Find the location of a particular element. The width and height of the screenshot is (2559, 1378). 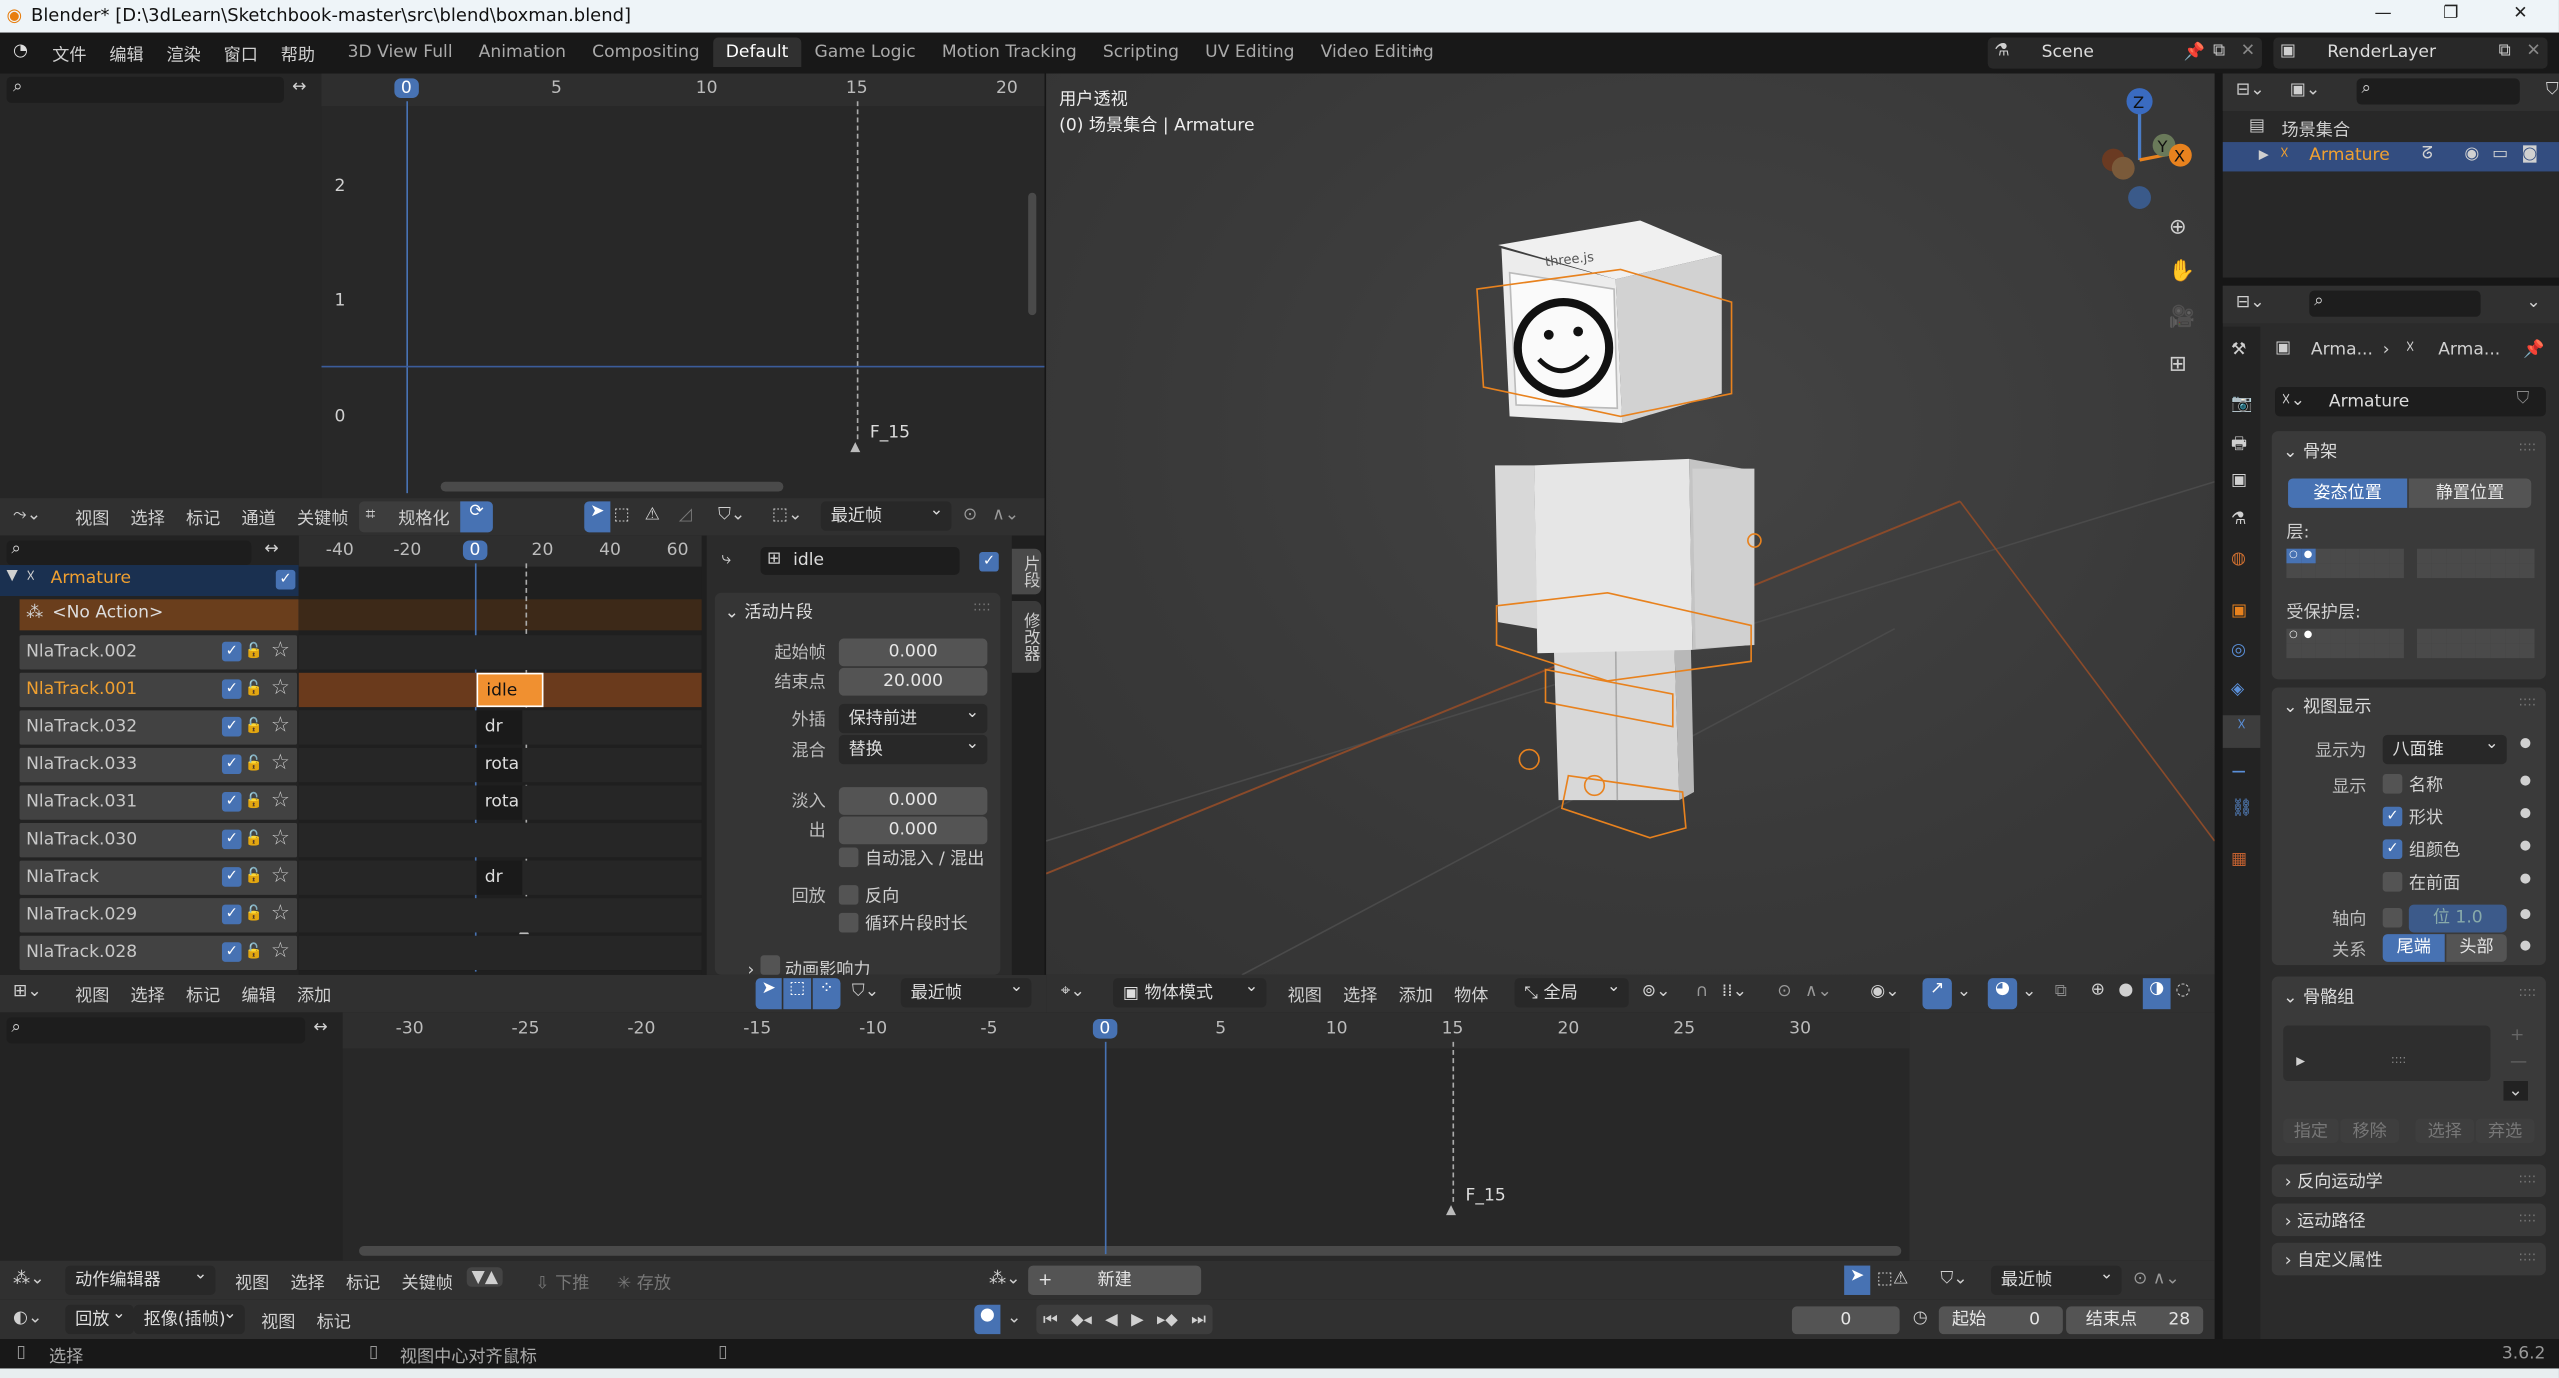

display-as-dropdown: 八面锥 is located at coordinates (2444, 747).